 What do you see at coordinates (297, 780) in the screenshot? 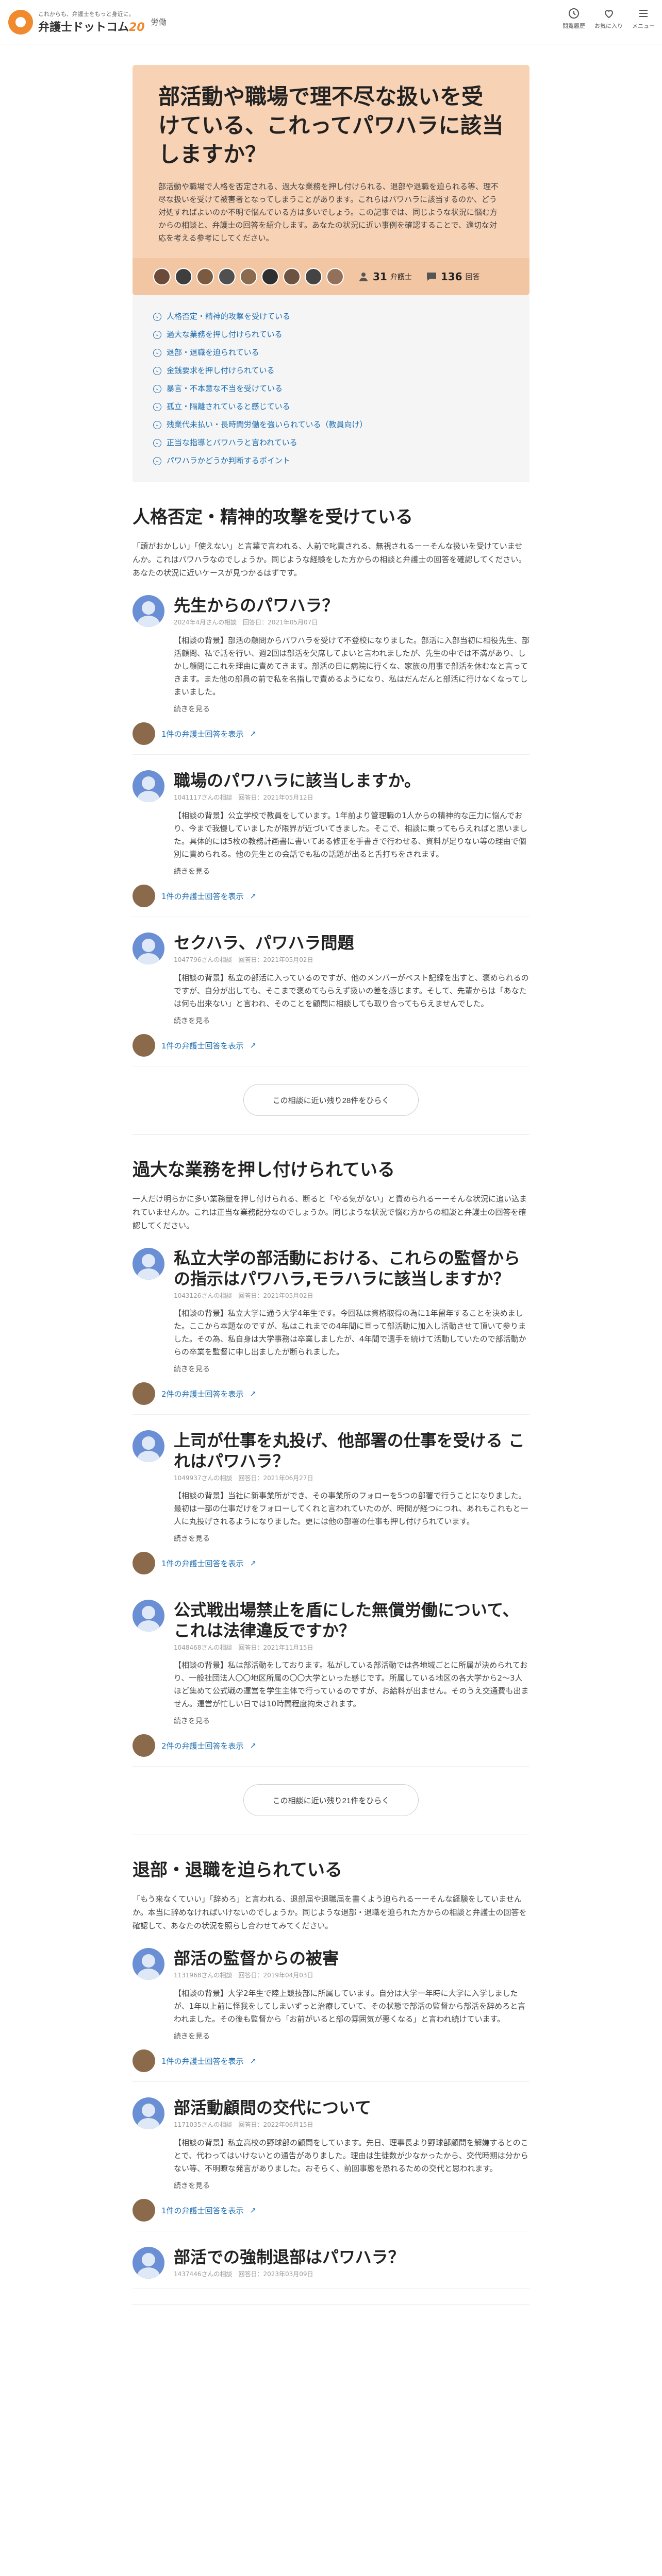
I see `question-title: 職場のパワハラに該当しますか。` at bounding box center [297, 780].